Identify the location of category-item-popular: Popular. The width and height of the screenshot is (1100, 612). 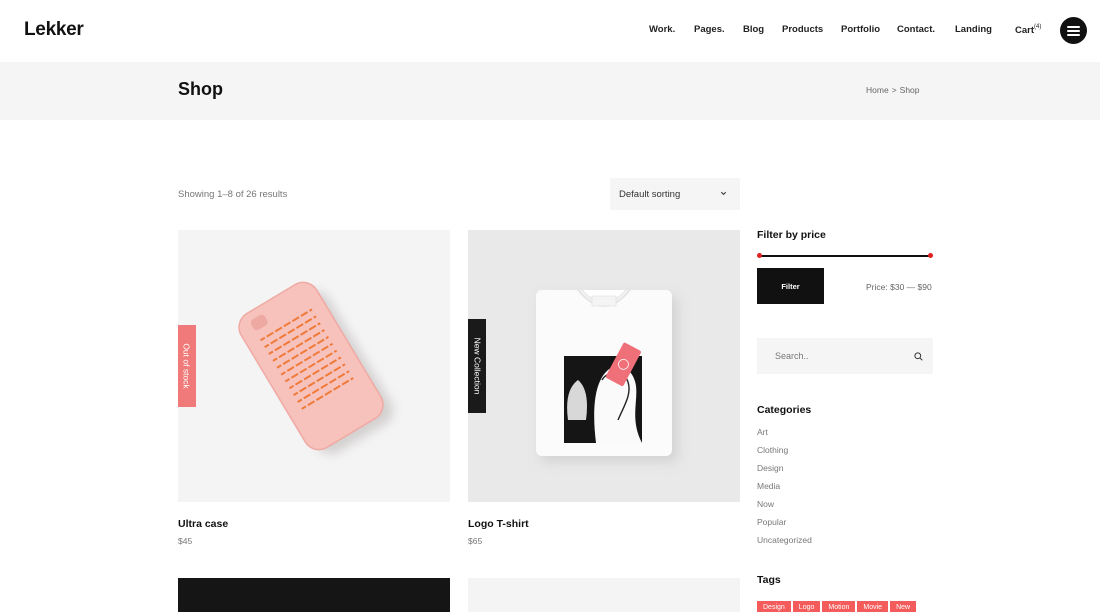
(784, 525).